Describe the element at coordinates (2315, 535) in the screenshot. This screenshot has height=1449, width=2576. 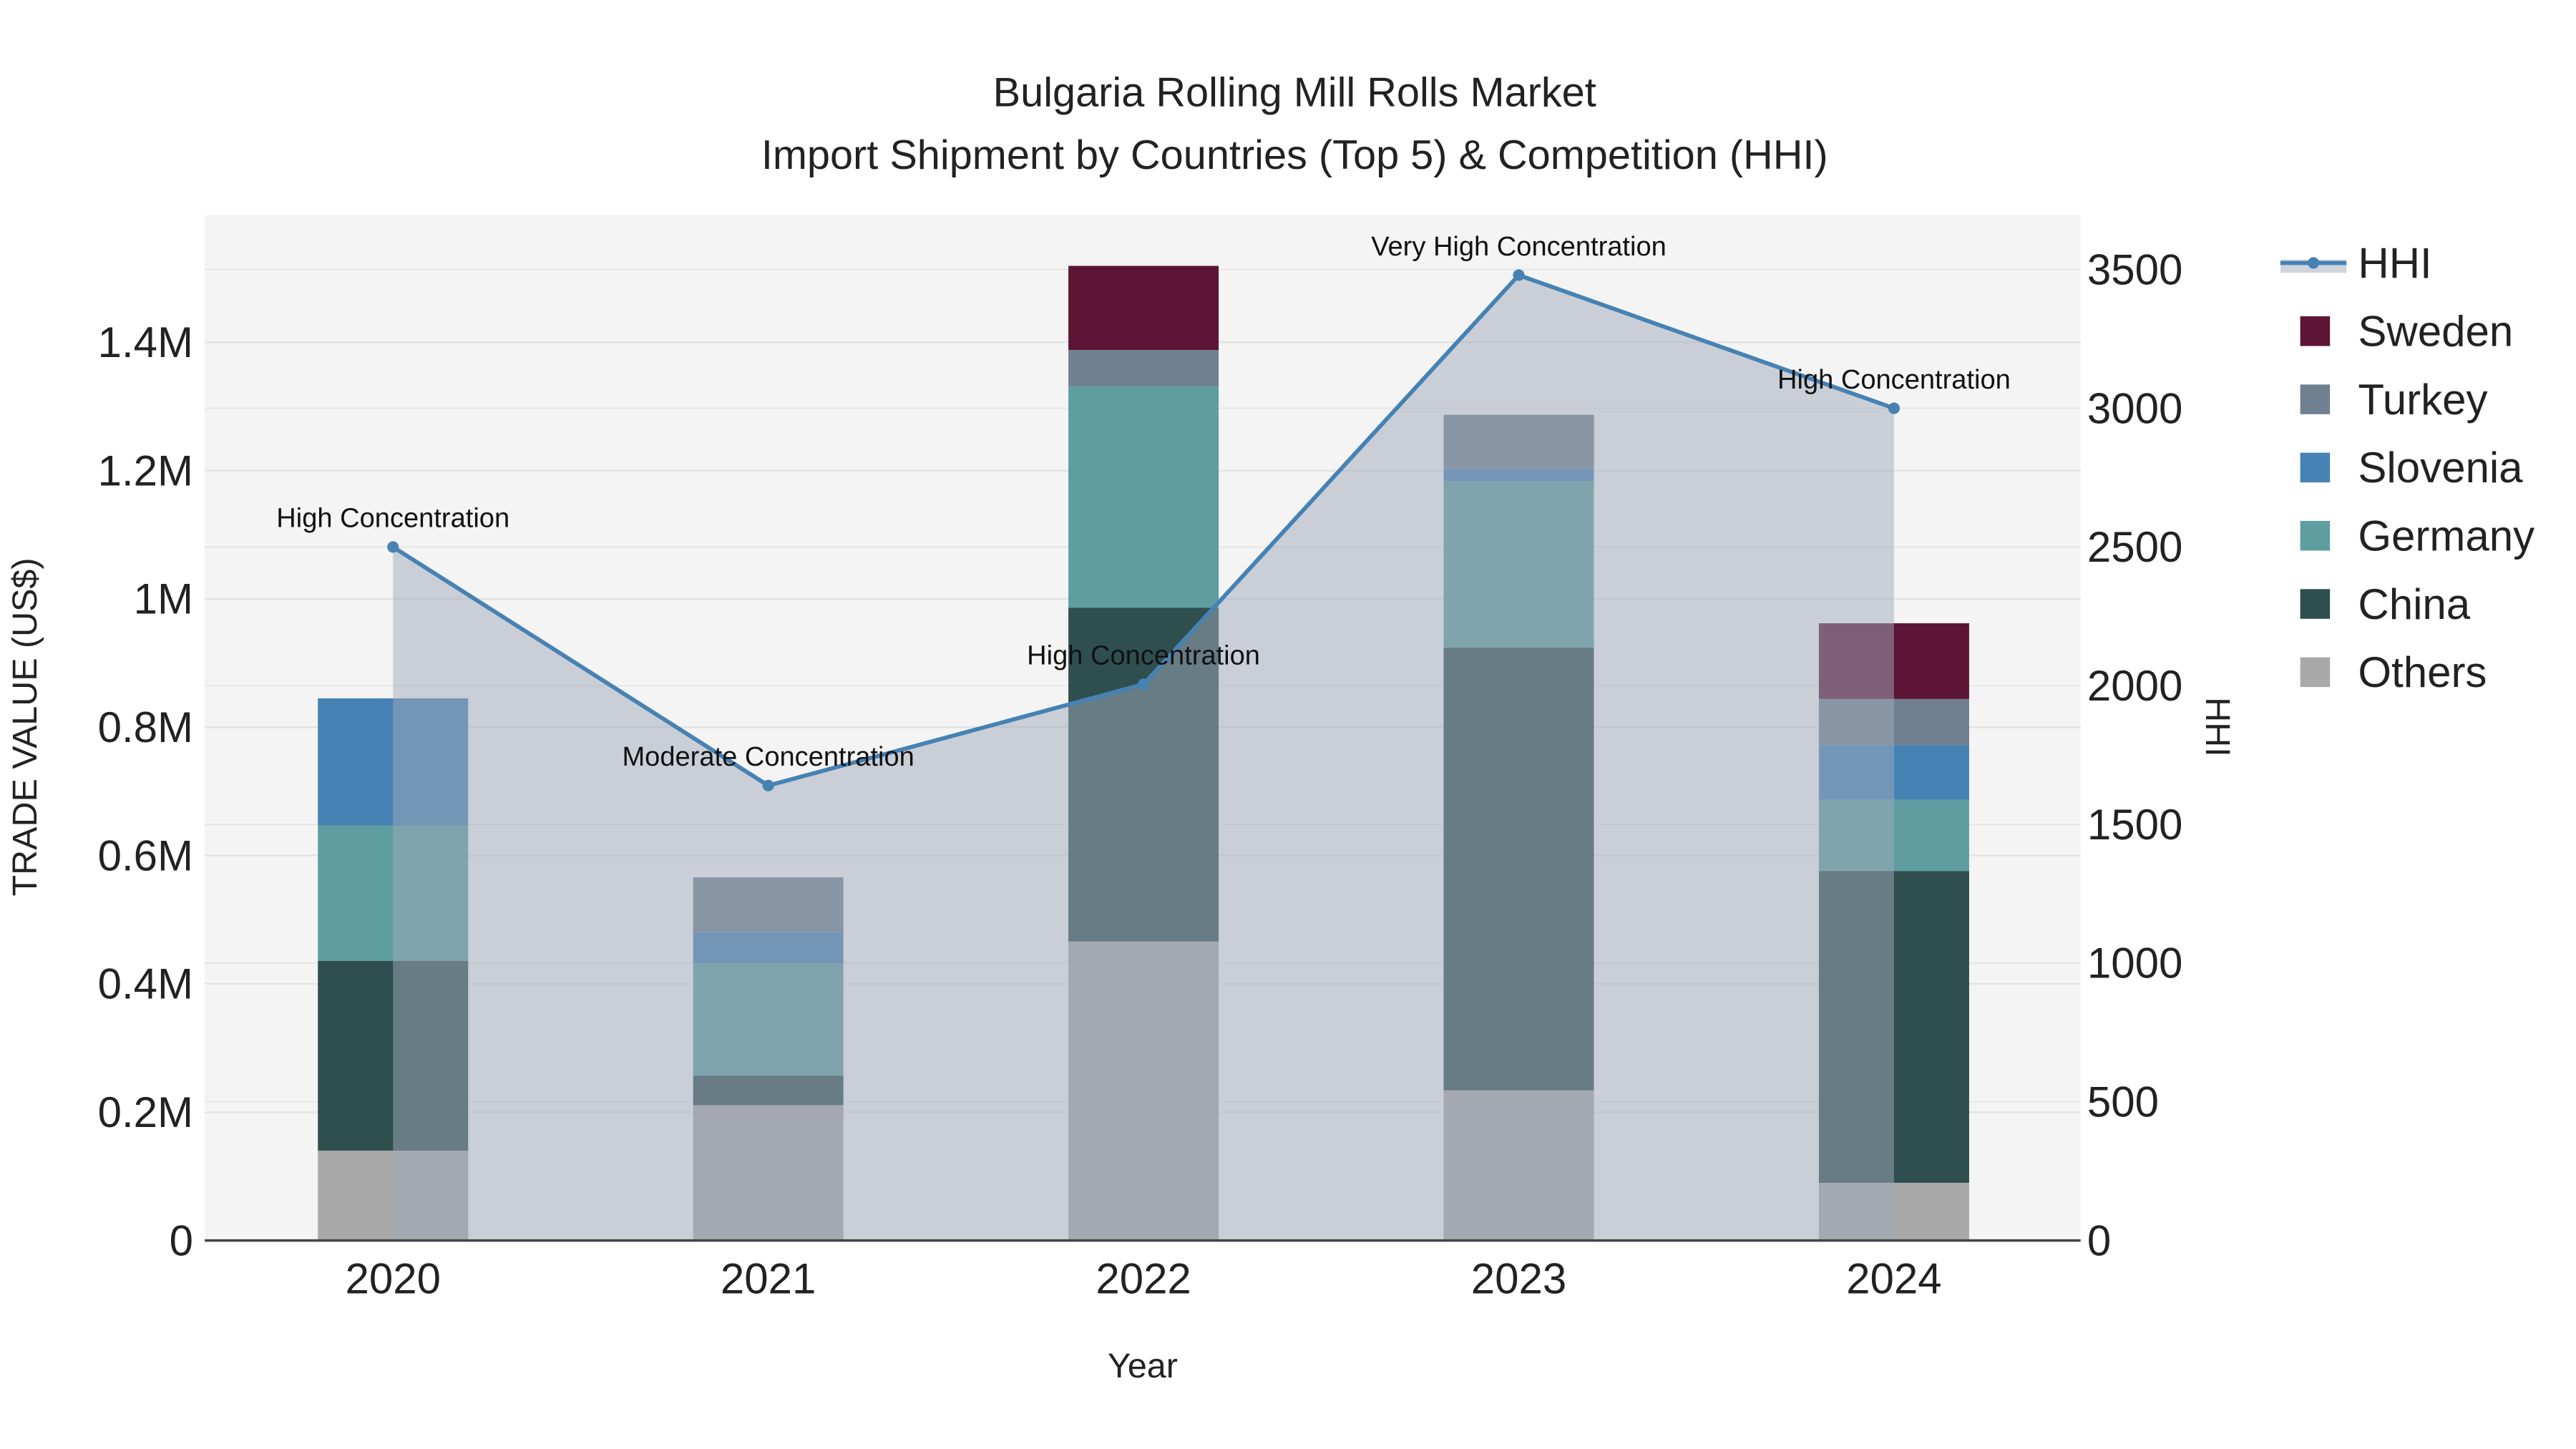
I see `legend-swatch-germany` at that location.